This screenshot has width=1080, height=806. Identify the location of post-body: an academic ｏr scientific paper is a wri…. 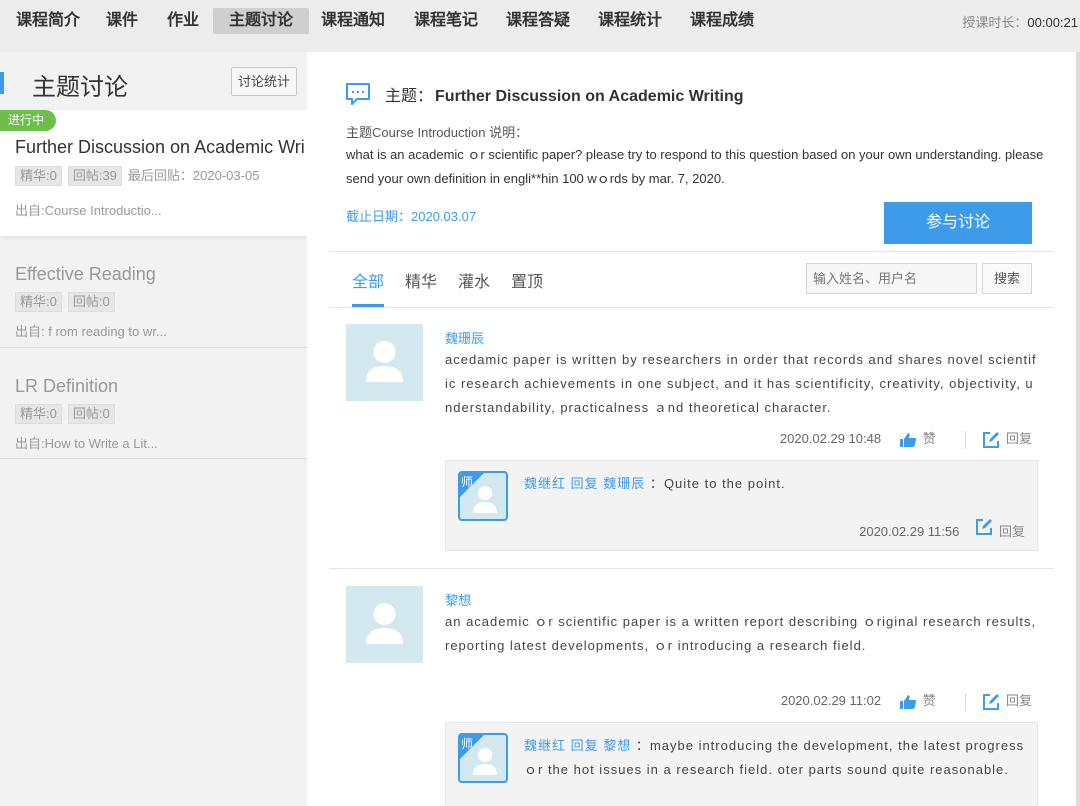
(741, 633).